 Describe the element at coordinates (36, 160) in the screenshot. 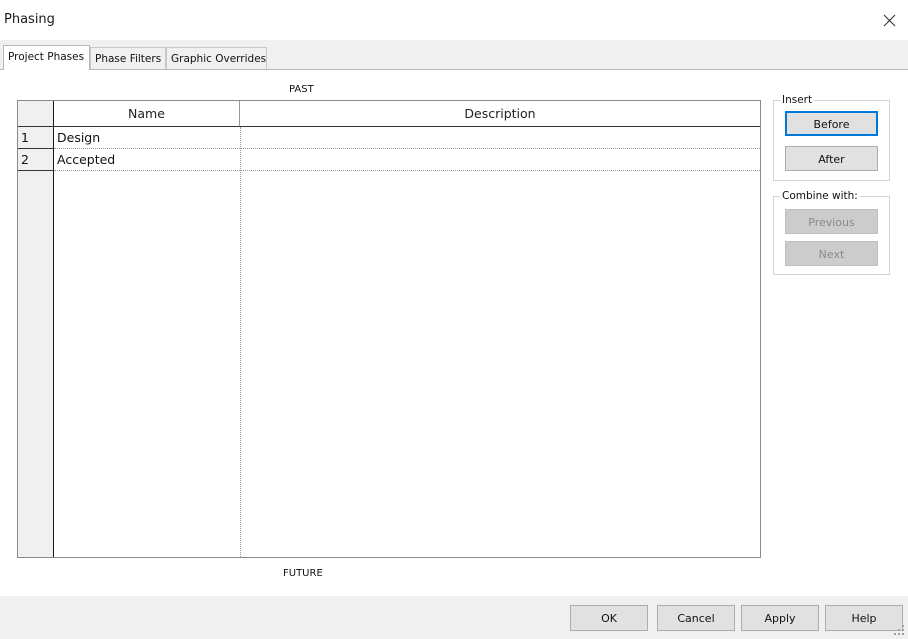

I see `row-number: 2` at that location.